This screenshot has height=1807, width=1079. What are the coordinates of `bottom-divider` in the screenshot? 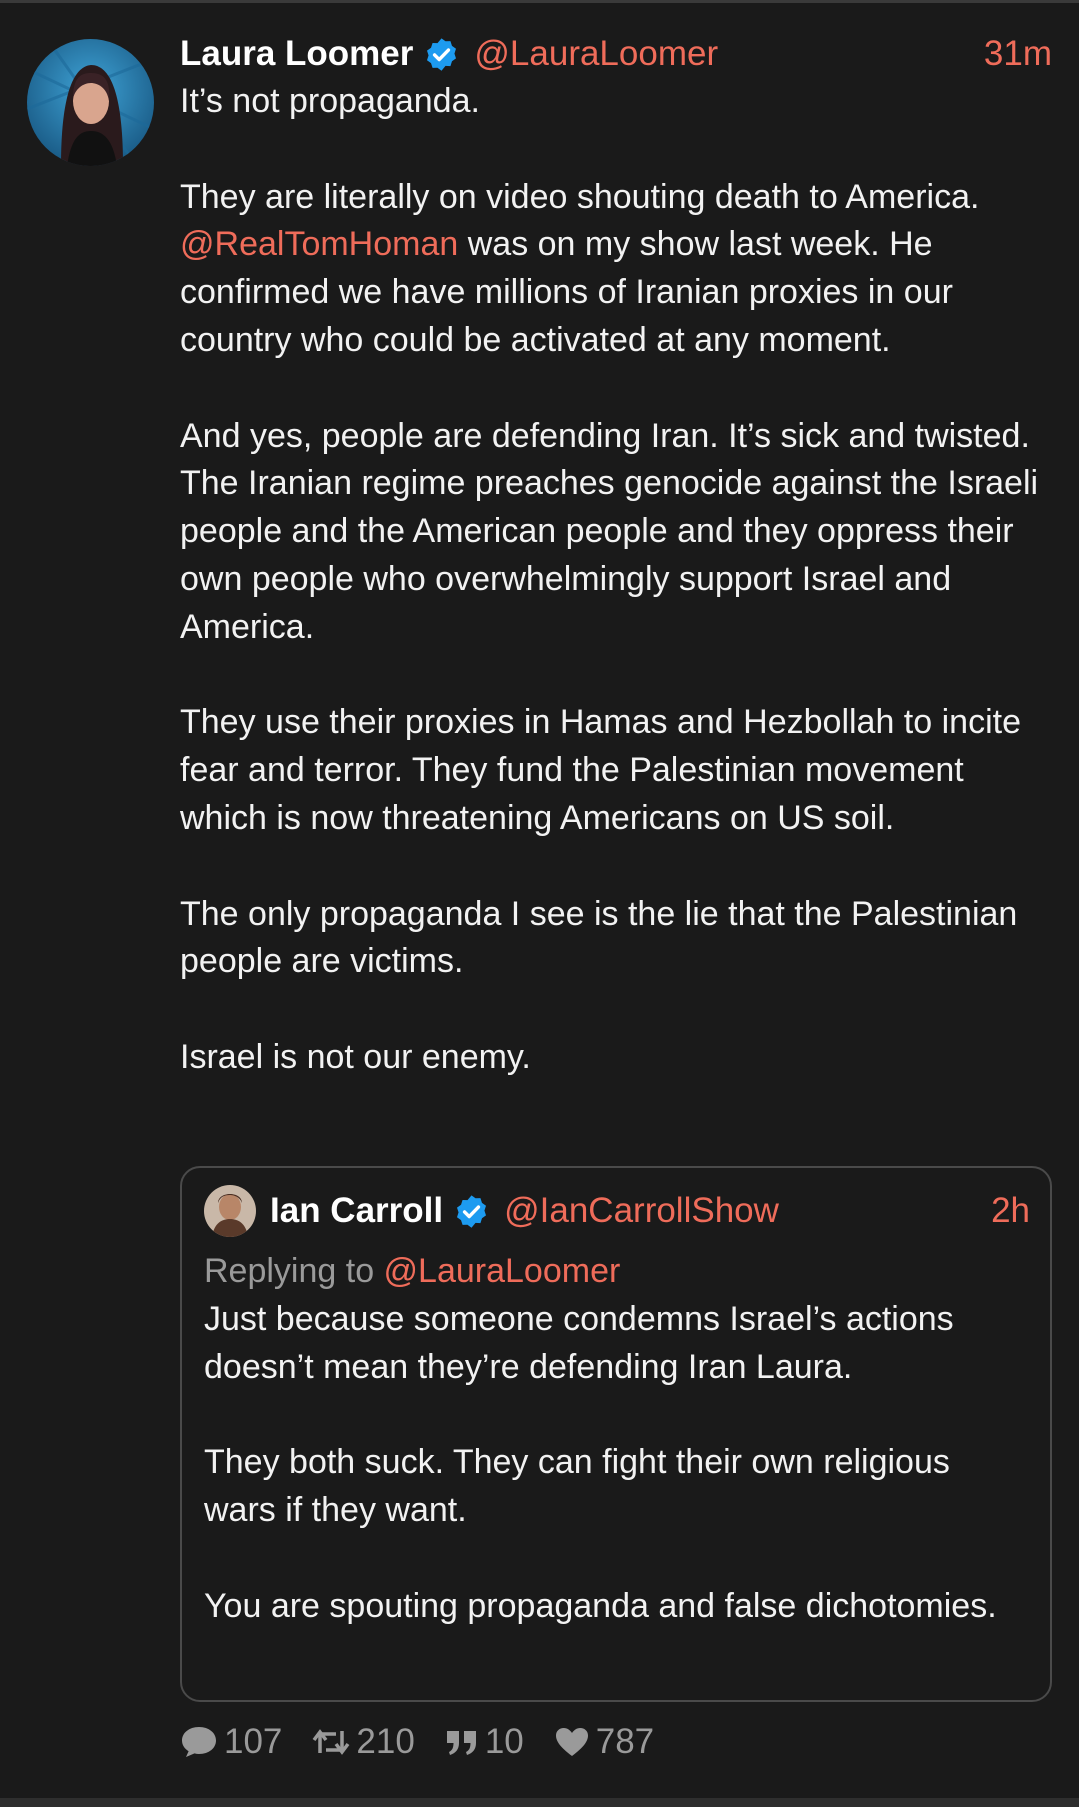 It's located at (539, 1802).